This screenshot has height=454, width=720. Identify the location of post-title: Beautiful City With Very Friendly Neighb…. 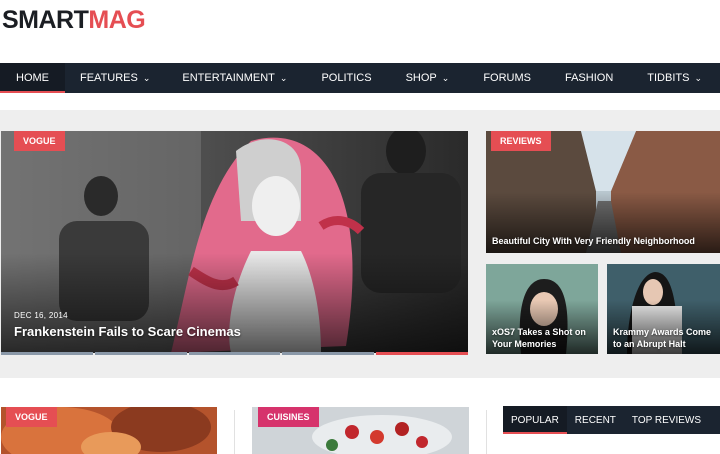
(593, 241).